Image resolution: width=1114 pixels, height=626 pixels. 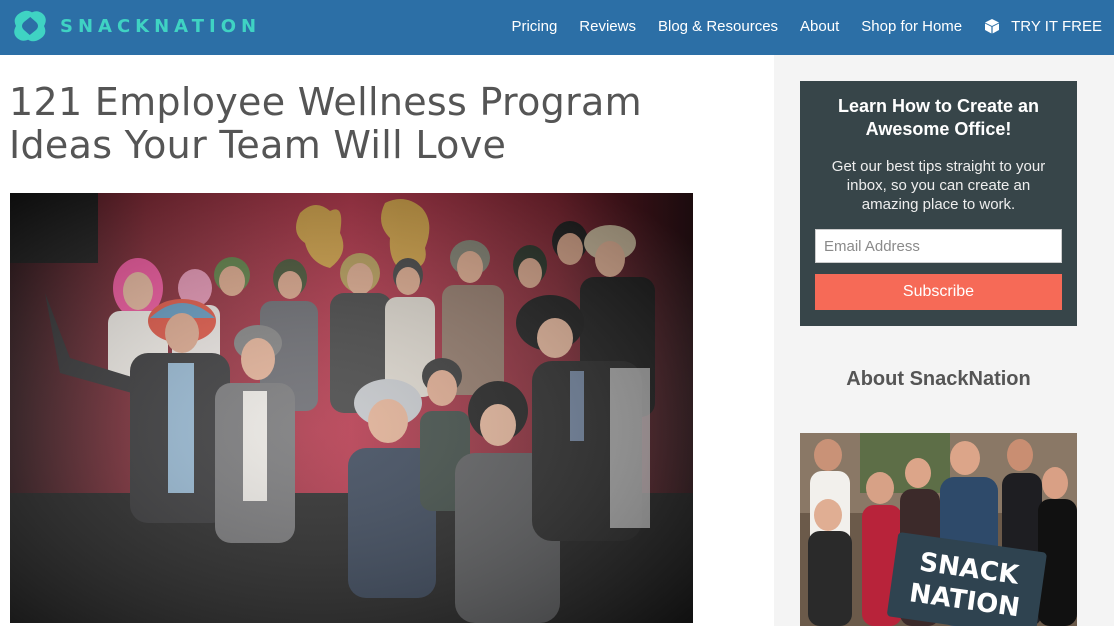 What do you see at coordinates (1056, 26) in the screenshot?
I see `try-it-free-label: TRY IT FREE` at bounding box center [1056, 26].